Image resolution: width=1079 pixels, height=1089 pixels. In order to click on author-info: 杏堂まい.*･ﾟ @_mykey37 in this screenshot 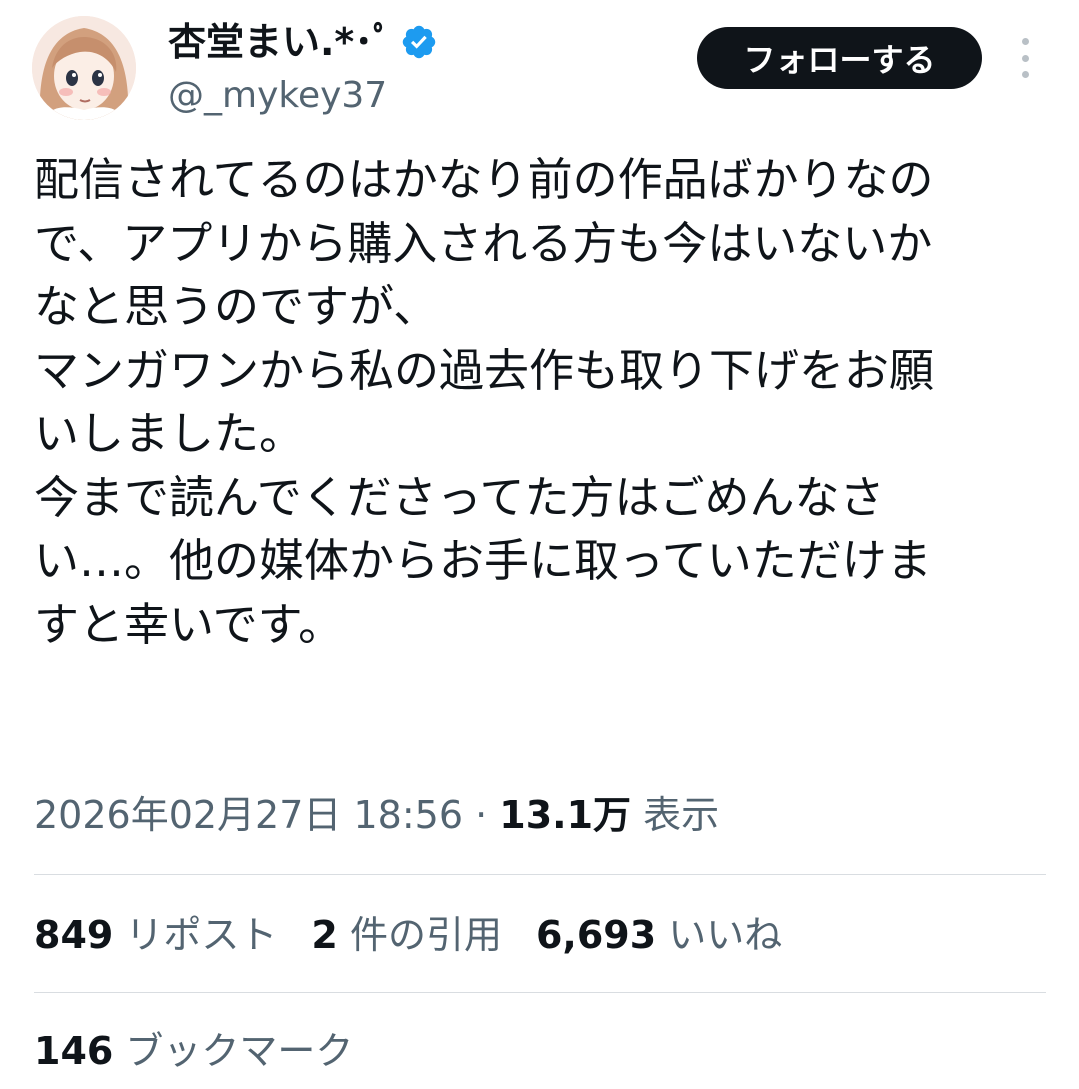, I will do `click(303, 69)`.